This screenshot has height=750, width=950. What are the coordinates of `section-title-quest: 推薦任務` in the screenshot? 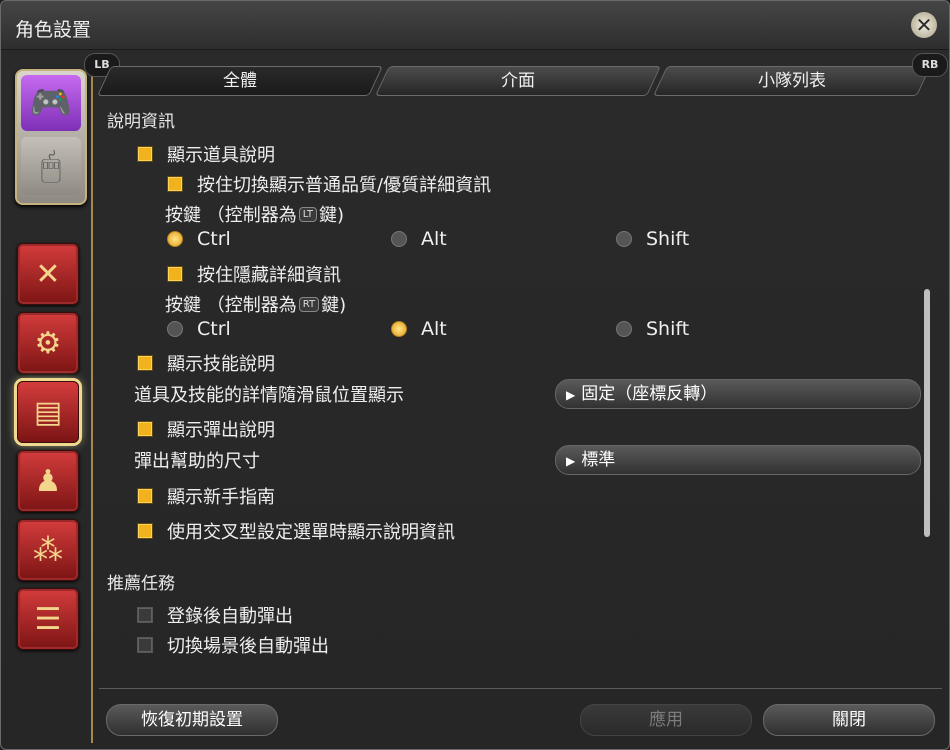 It's located at (141, 584).